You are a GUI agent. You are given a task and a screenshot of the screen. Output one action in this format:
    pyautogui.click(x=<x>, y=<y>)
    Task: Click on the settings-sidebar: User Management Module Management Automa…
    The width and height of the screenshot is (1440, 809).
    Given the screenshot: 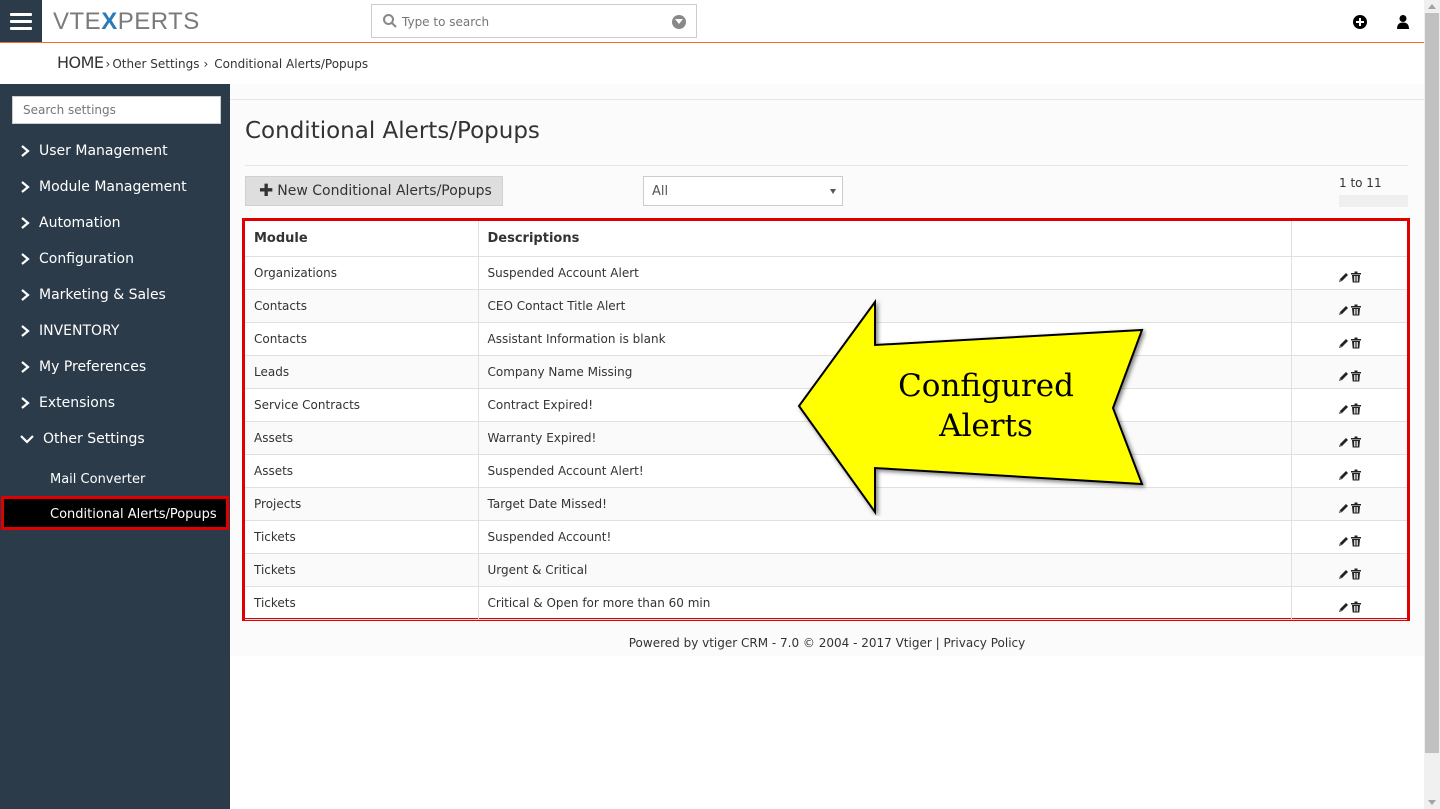 What is the action you would take?
    pyautogui.click(x=115, y=446)
    